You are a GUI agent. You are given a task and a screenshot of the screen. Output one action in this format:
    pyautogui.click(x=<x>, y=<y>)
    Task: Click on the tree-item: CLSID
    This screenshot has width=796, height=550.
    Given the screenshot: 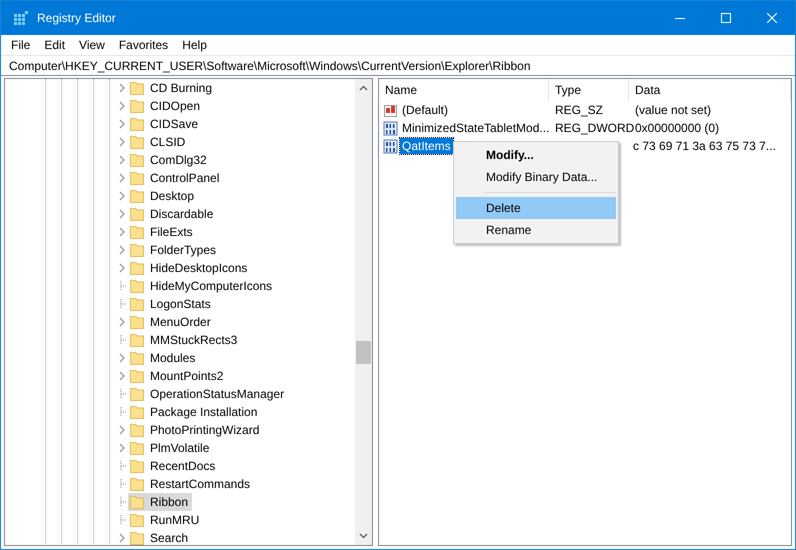 What is the action you would take?
    pyautogui.click(x=159, y=142)
    